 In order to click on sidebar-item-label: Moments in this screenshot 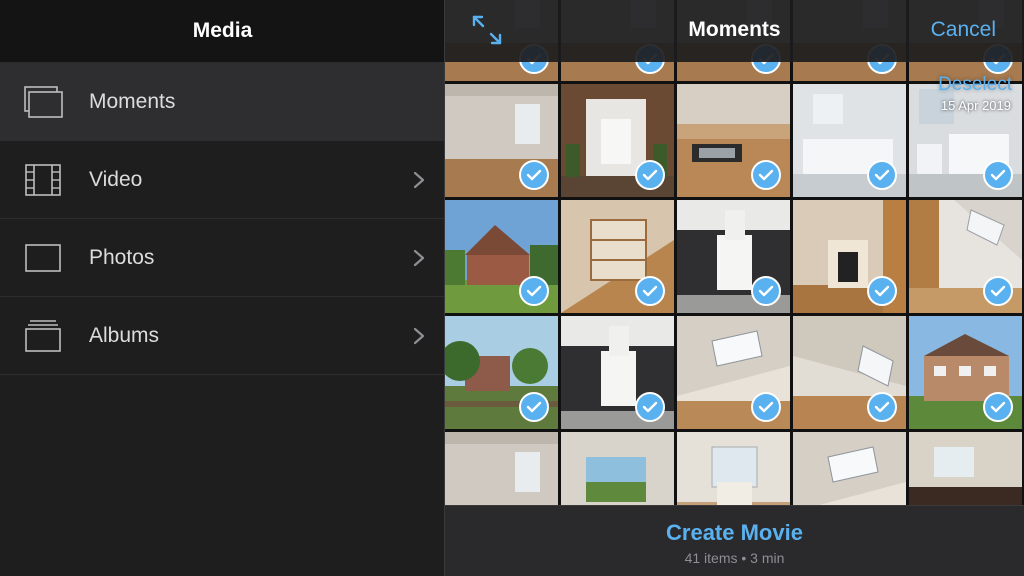, I will do `click(132, 101)`.